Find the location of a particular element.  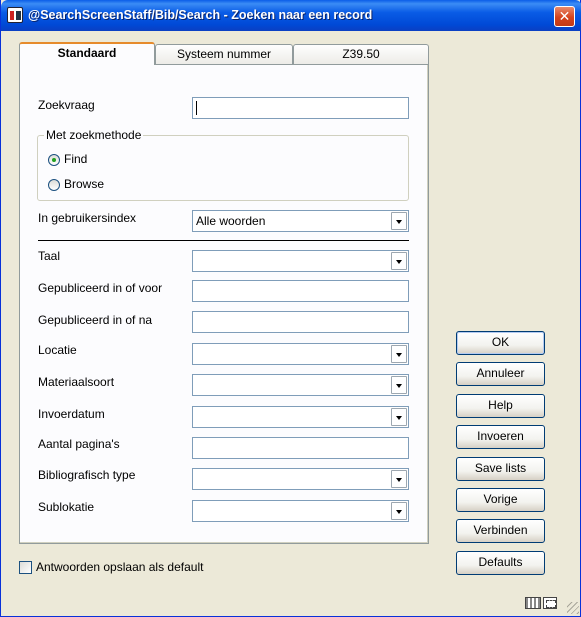

bibliografisch-type-label: Bibliografisch type is located at coordinates (87, 475).